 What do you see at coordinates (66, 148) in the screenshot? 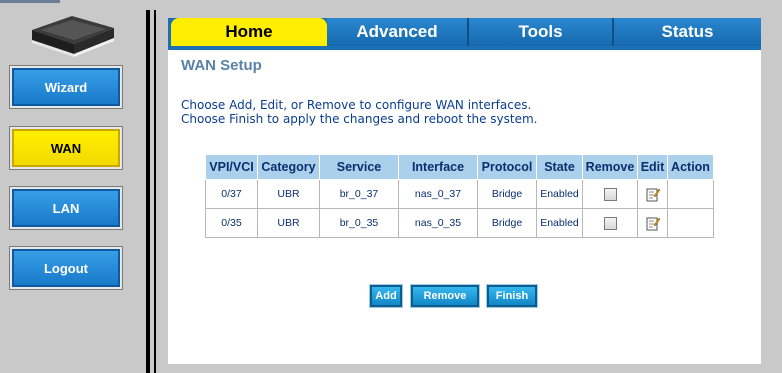
I see `sidebar-item-wan: WAN` at bounding box center [66, 148].